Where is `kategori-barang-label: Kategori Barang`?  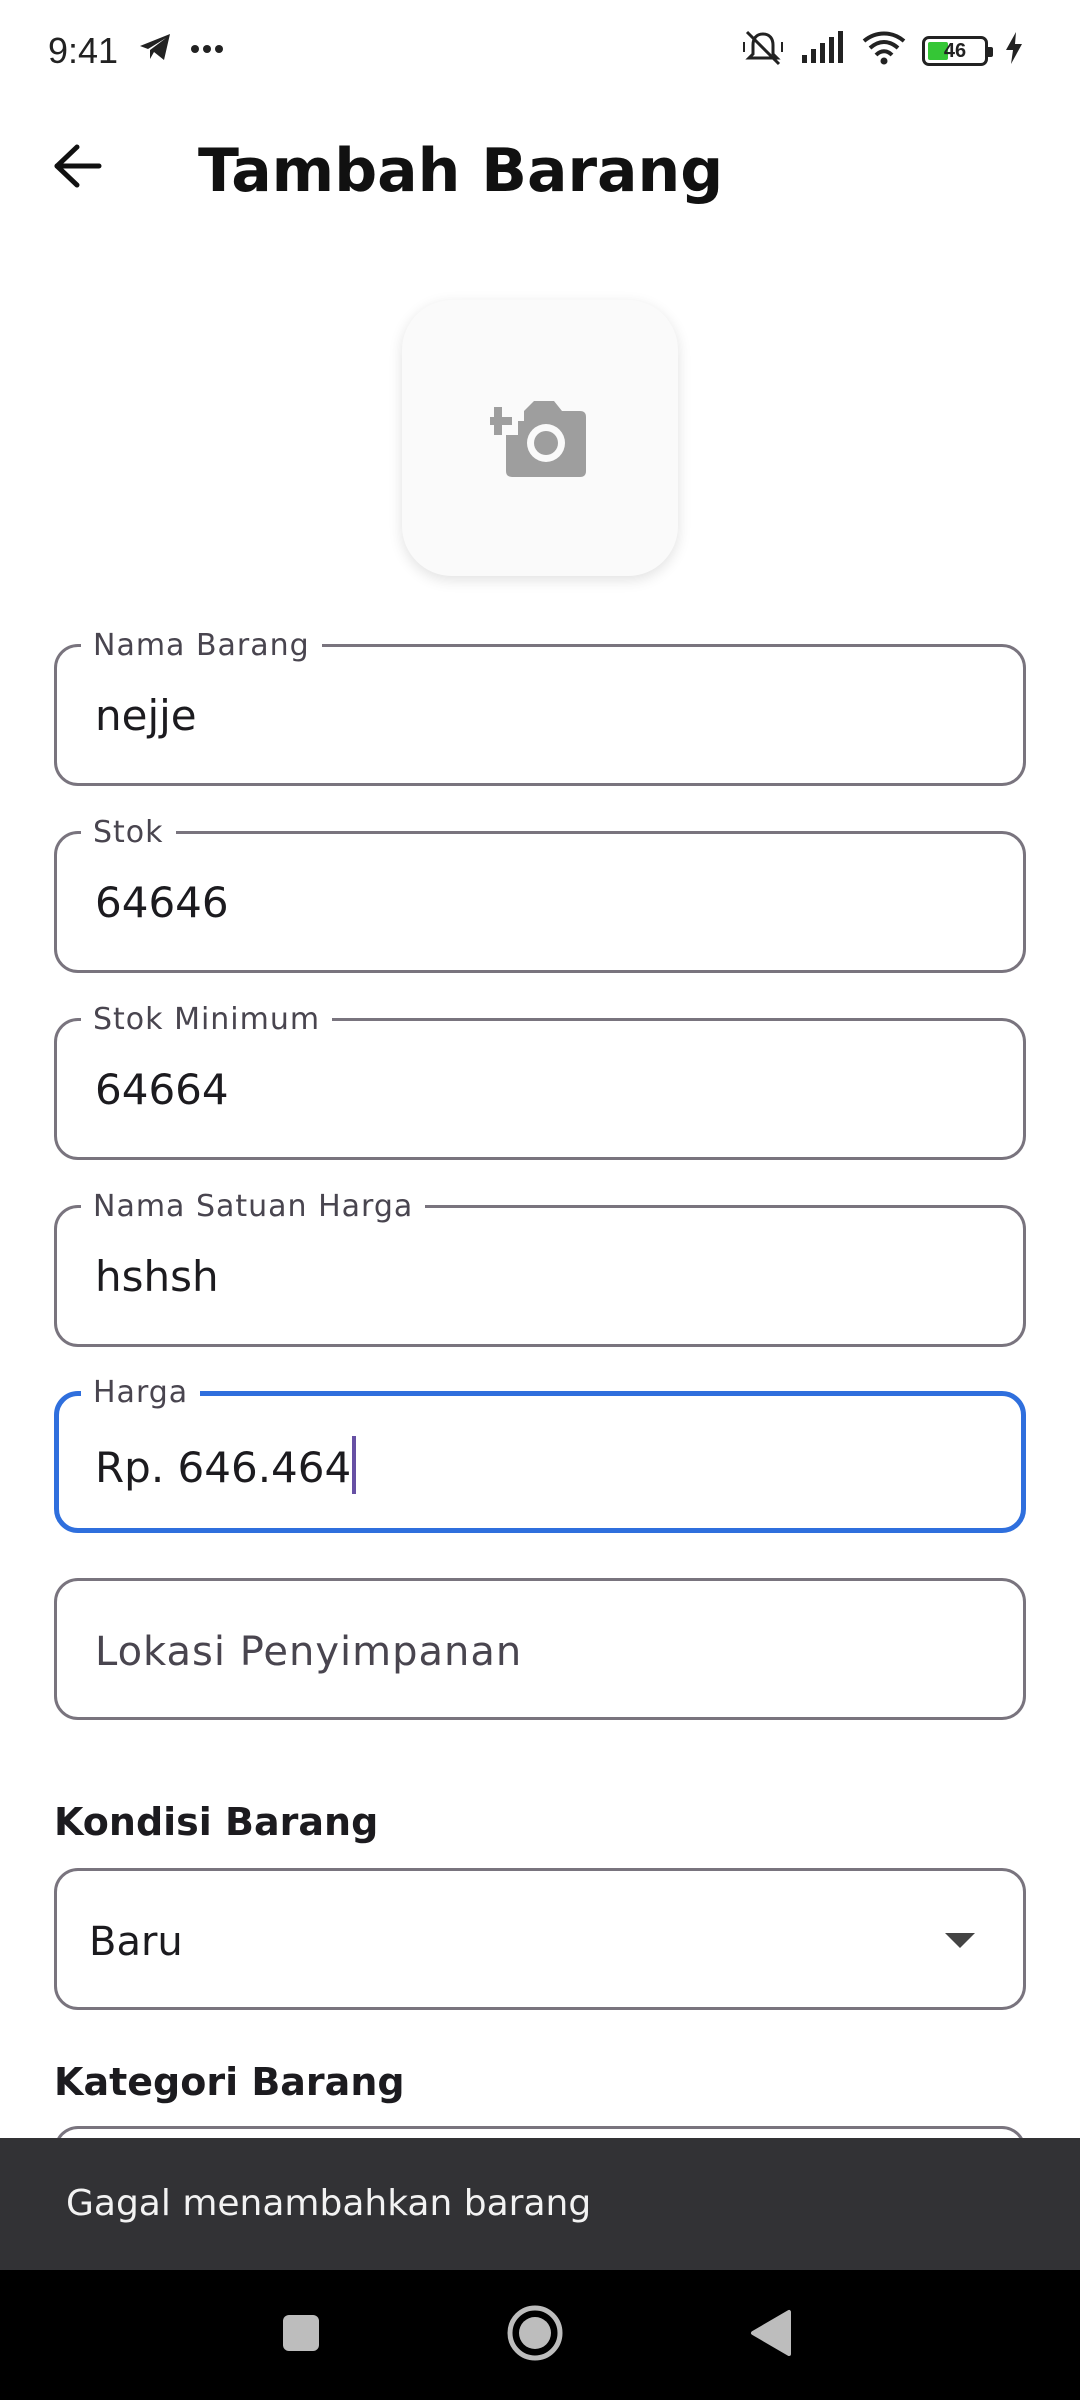 kategori-barang-label: Kategori Barang is located at coordinates (229, 2082).